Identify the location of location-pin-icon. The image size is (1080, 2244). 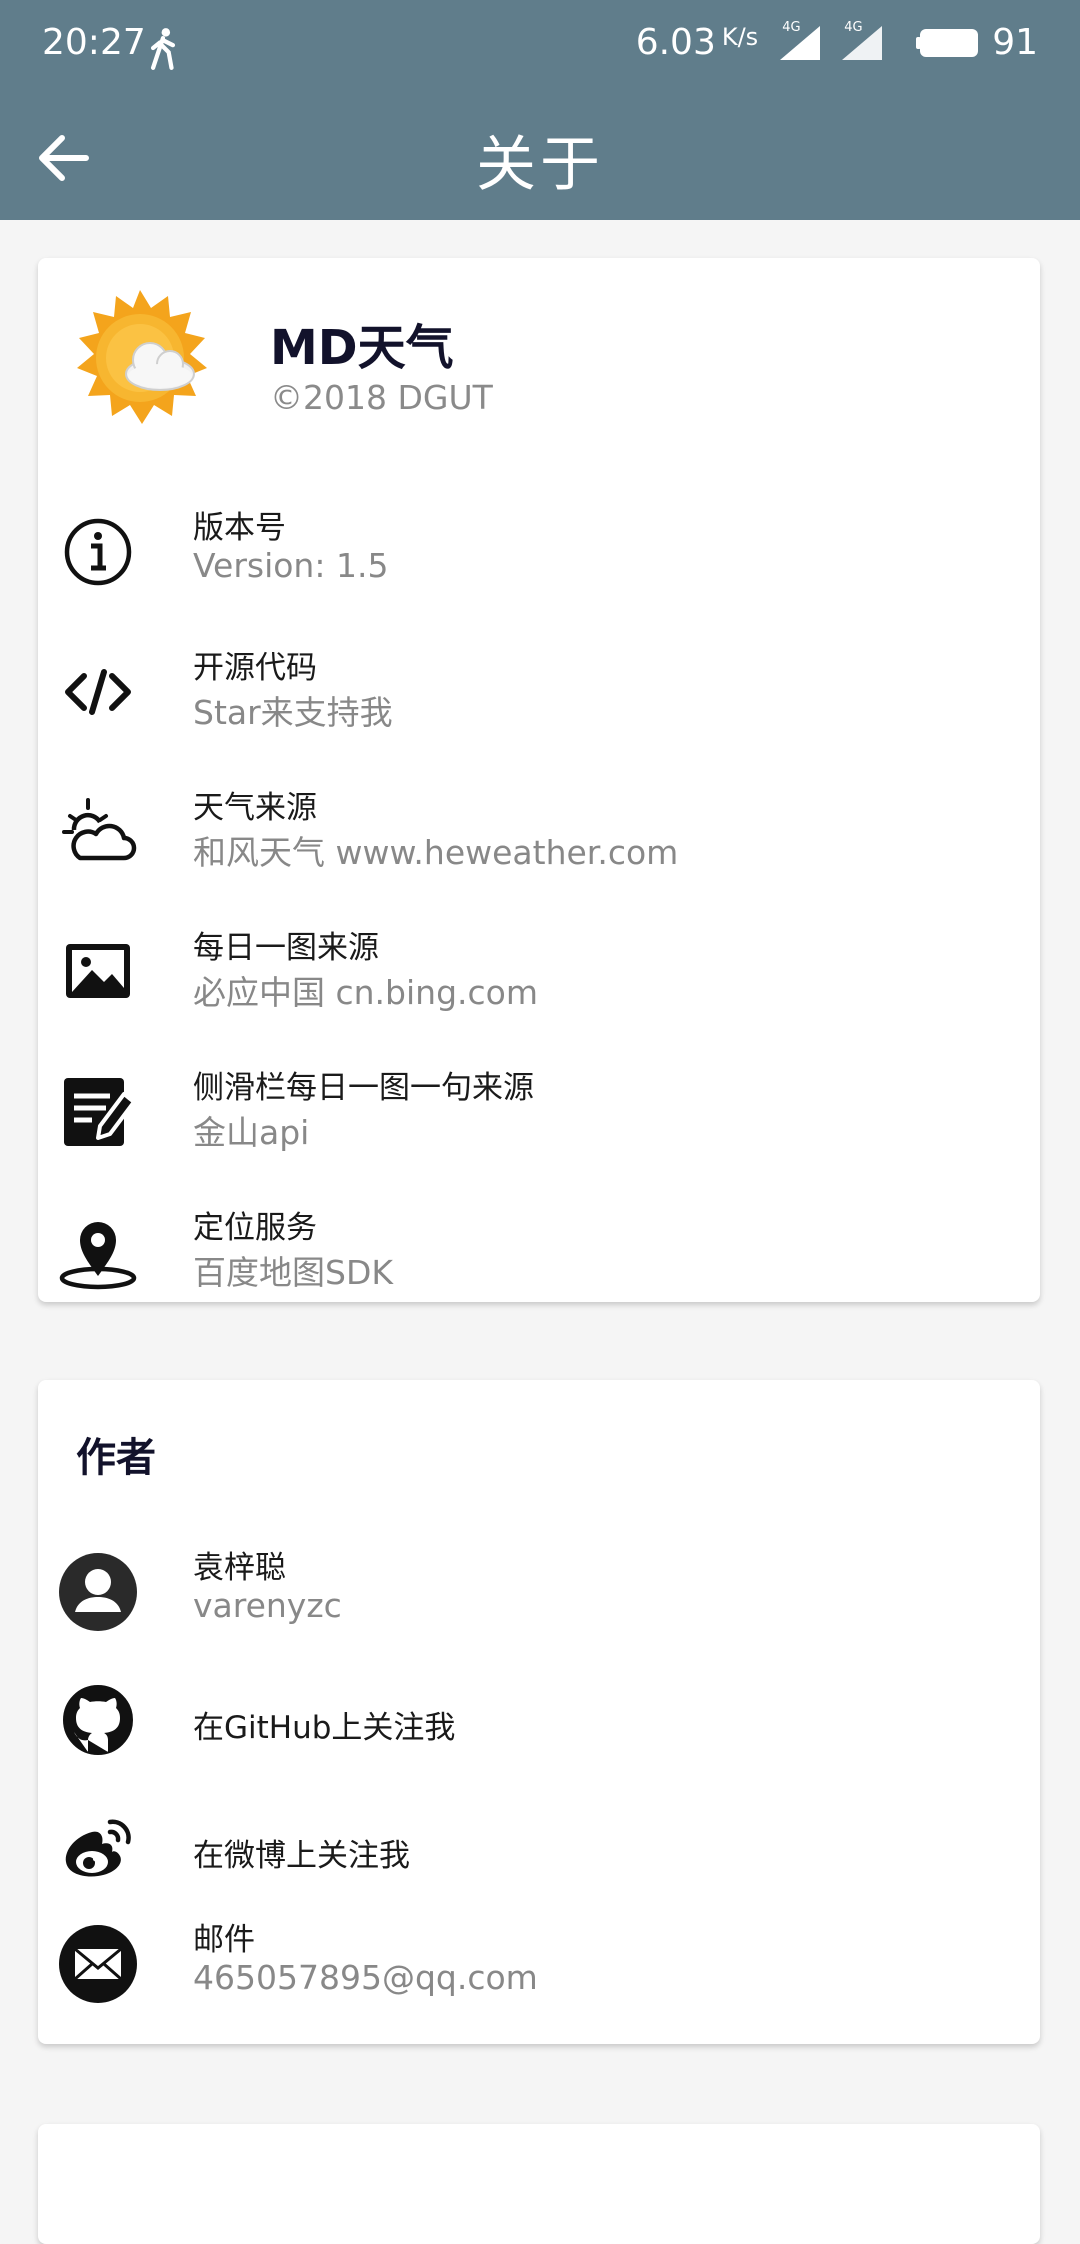
(98, 1256).